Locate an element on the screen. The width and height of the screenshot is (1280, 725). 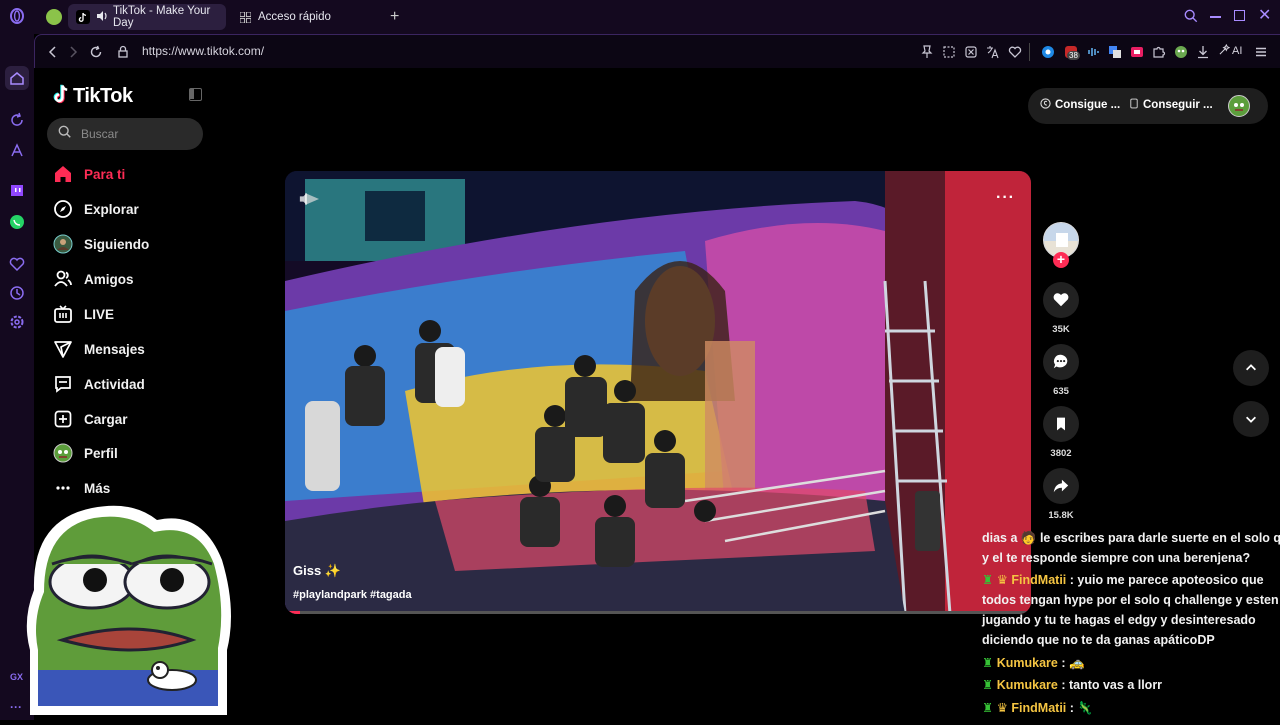
rail-more-icon: ··· is located at coordinates (16, 707).